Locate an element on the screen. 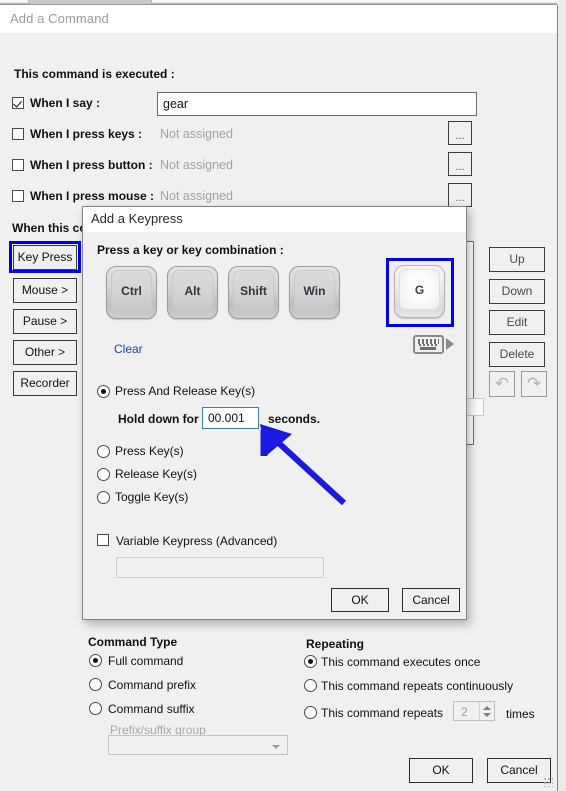 This screenshot has width=566, height=791. repeating-title: Repeating is located at coordinates (335, 644).